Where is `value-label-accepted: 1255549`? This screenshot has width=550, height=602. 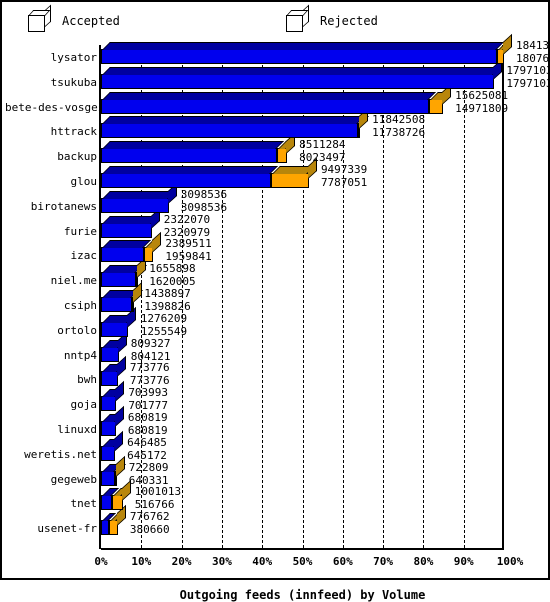 value-label-accepted: 1255549 is located at coordinates (164, 331).